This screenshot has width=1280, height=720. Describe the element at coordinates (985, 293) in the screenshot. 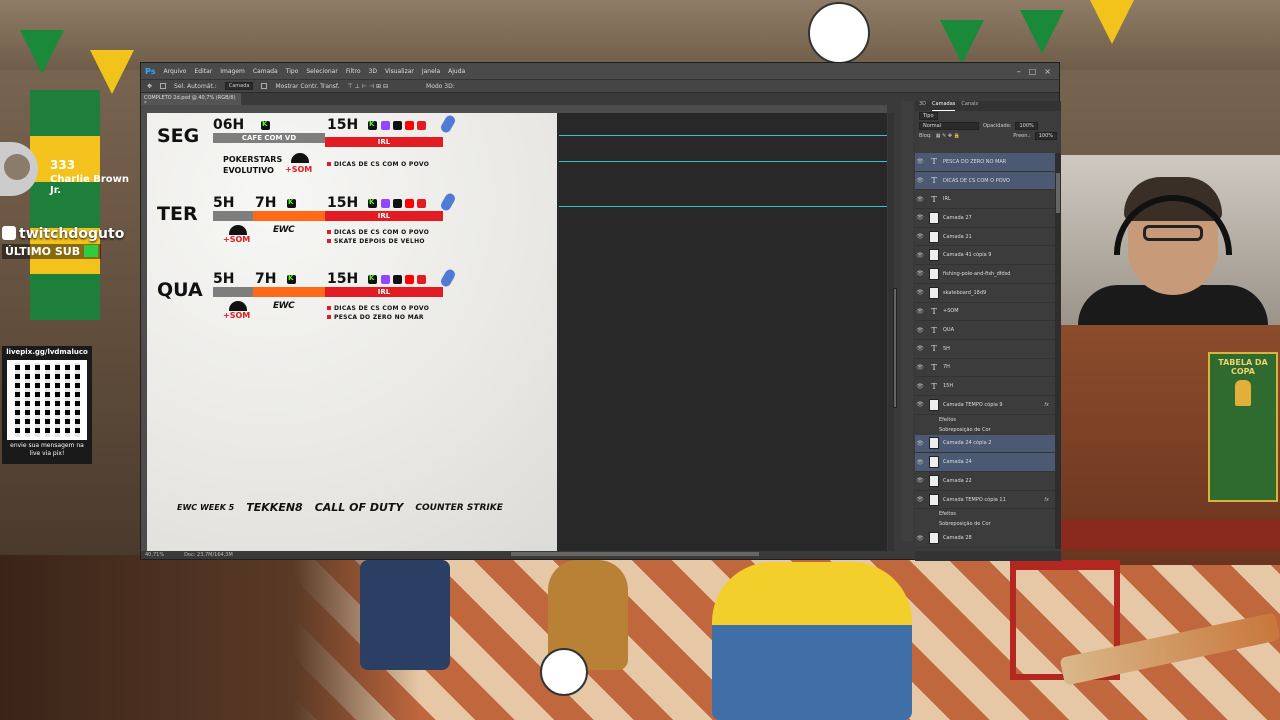

I see `layer-row: 👁 skateboard_18d9` at that location.